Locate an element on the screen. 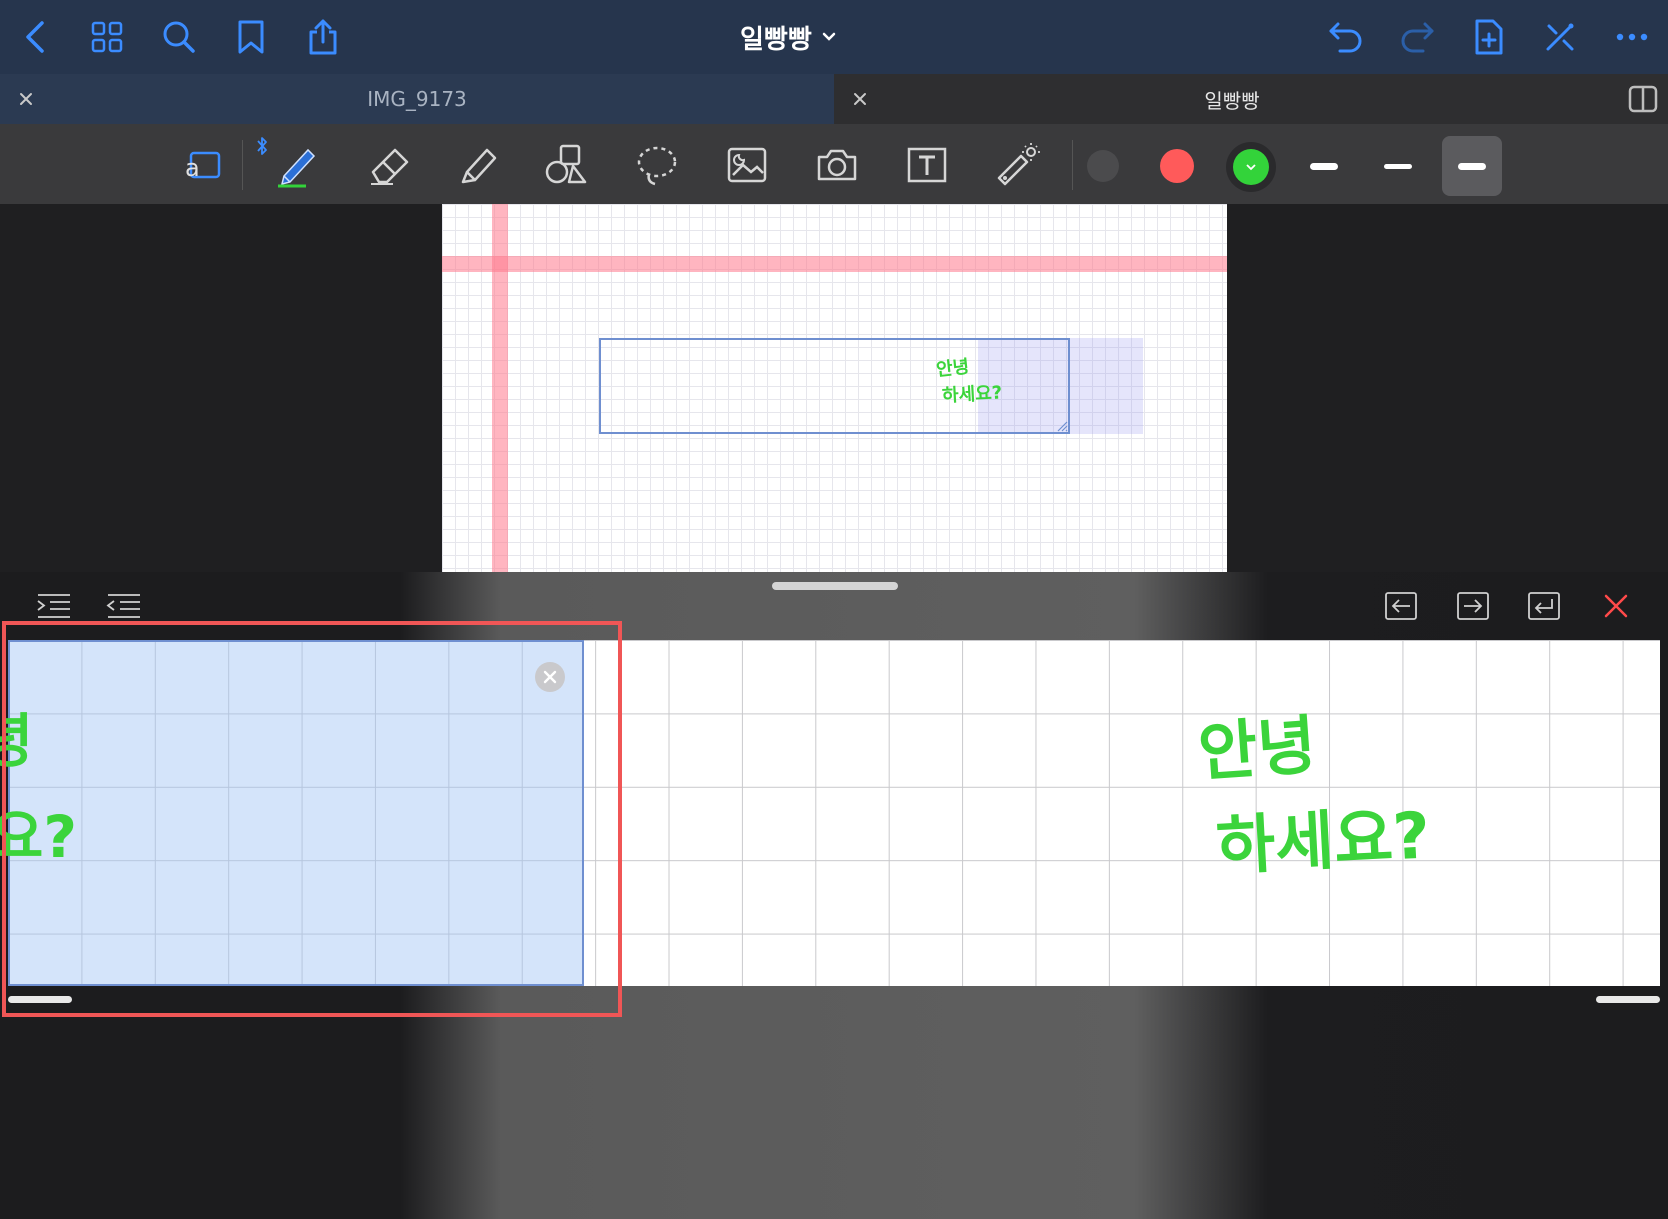 The width and height of the screenshot is (1668, 1219). tab-label: 일빵빵 is located at coordinates (1232, 100).